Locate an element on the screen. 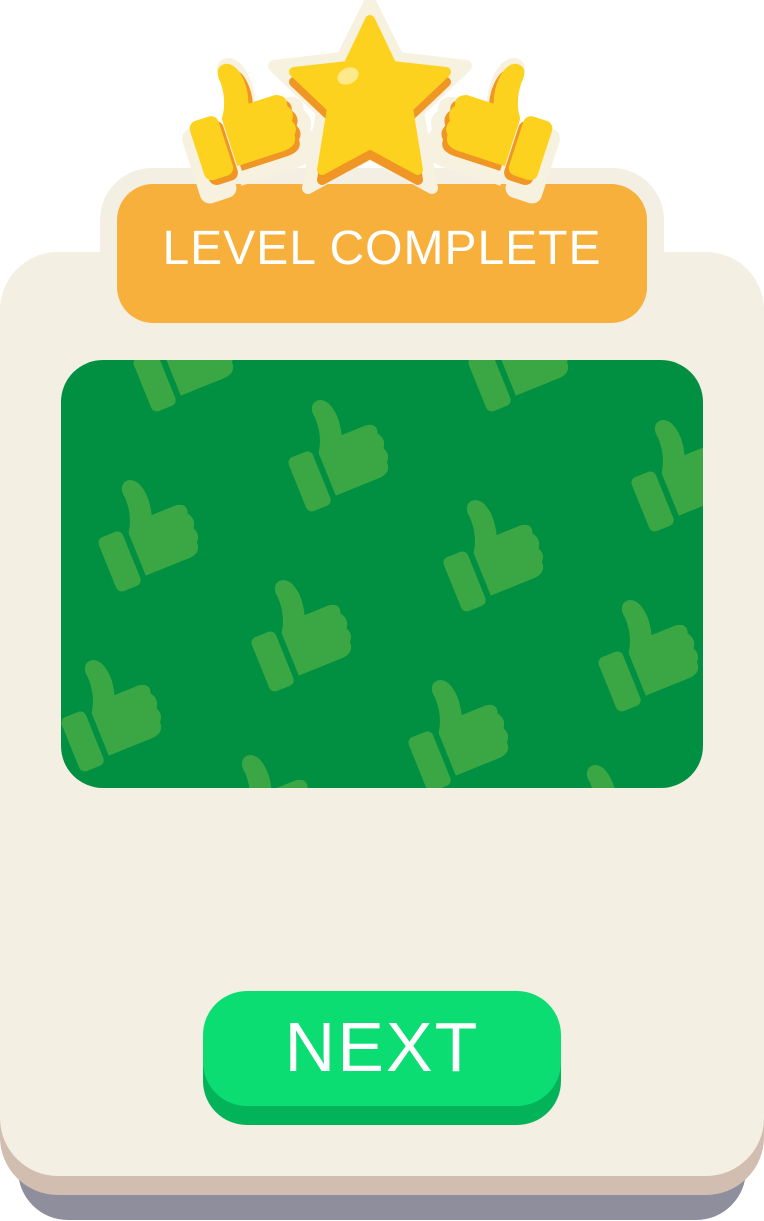 The image size is (764, 1221). next-button: NEXT is located at coordinates (382, 1048).